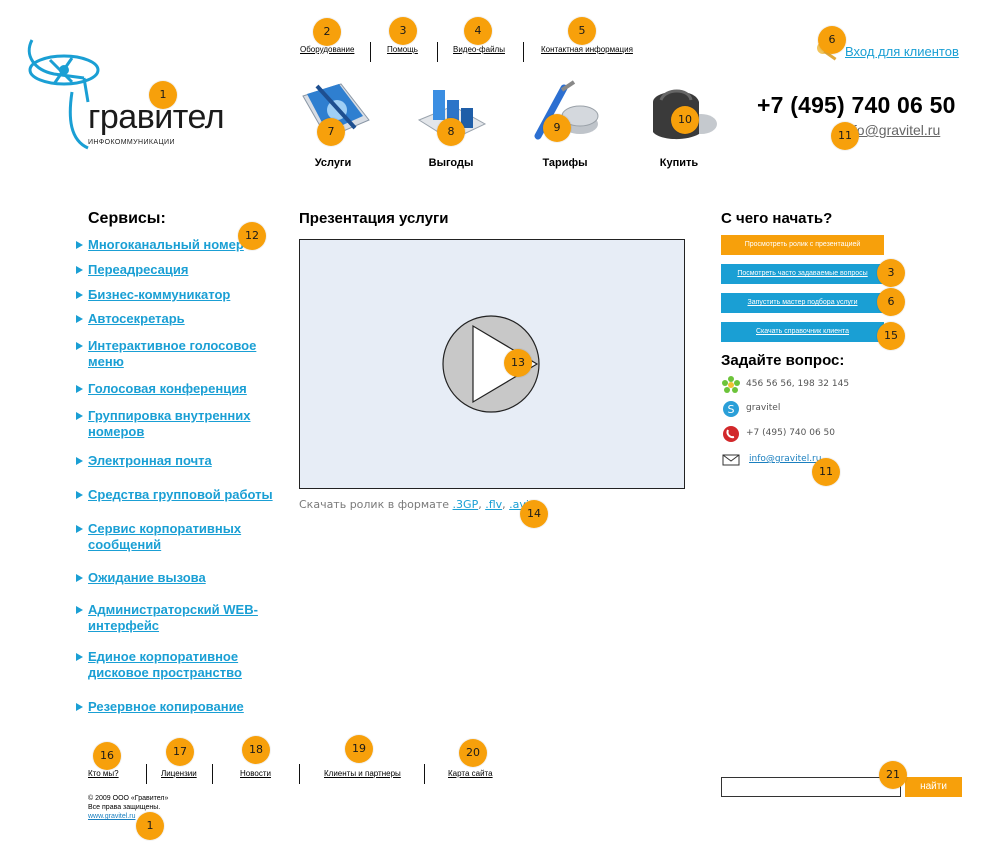  What do you see at coordinates (180, 752) in the screenshot?
I see `annotation-marker: 17` at bounding box center [180, 752].